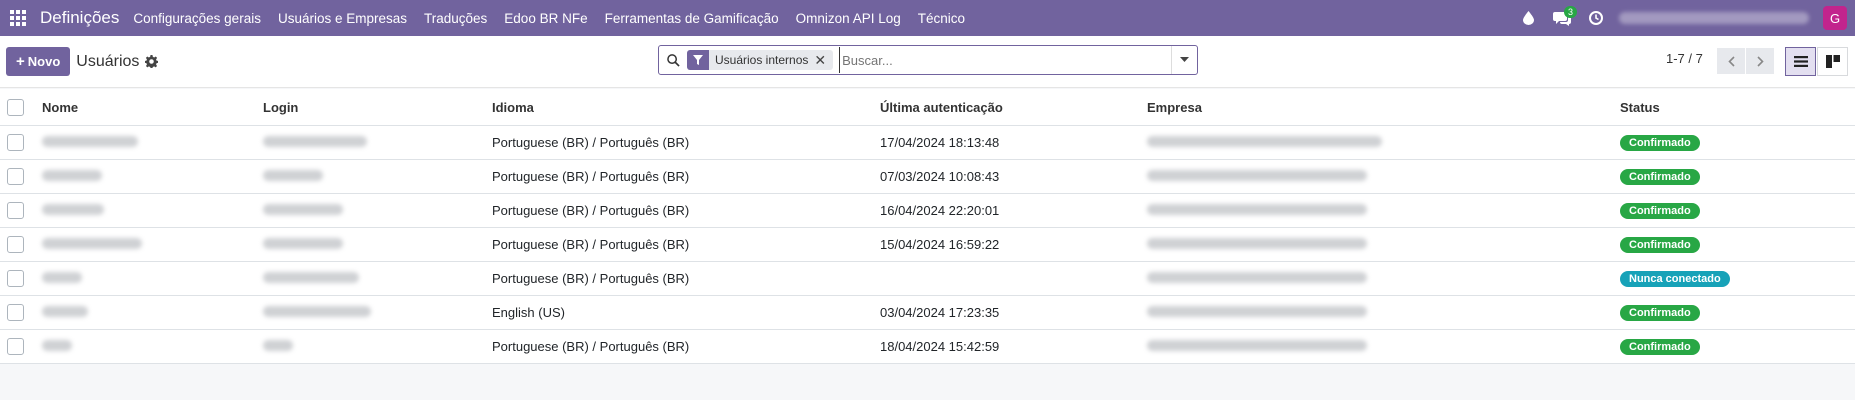 Image resolution: width=1855 pixels, height=400 pixels. Describe the element at coordinates (940, 312) in the screenshot. I see `last-auth-cell: 03/04/2024 17:23:35` at that location.